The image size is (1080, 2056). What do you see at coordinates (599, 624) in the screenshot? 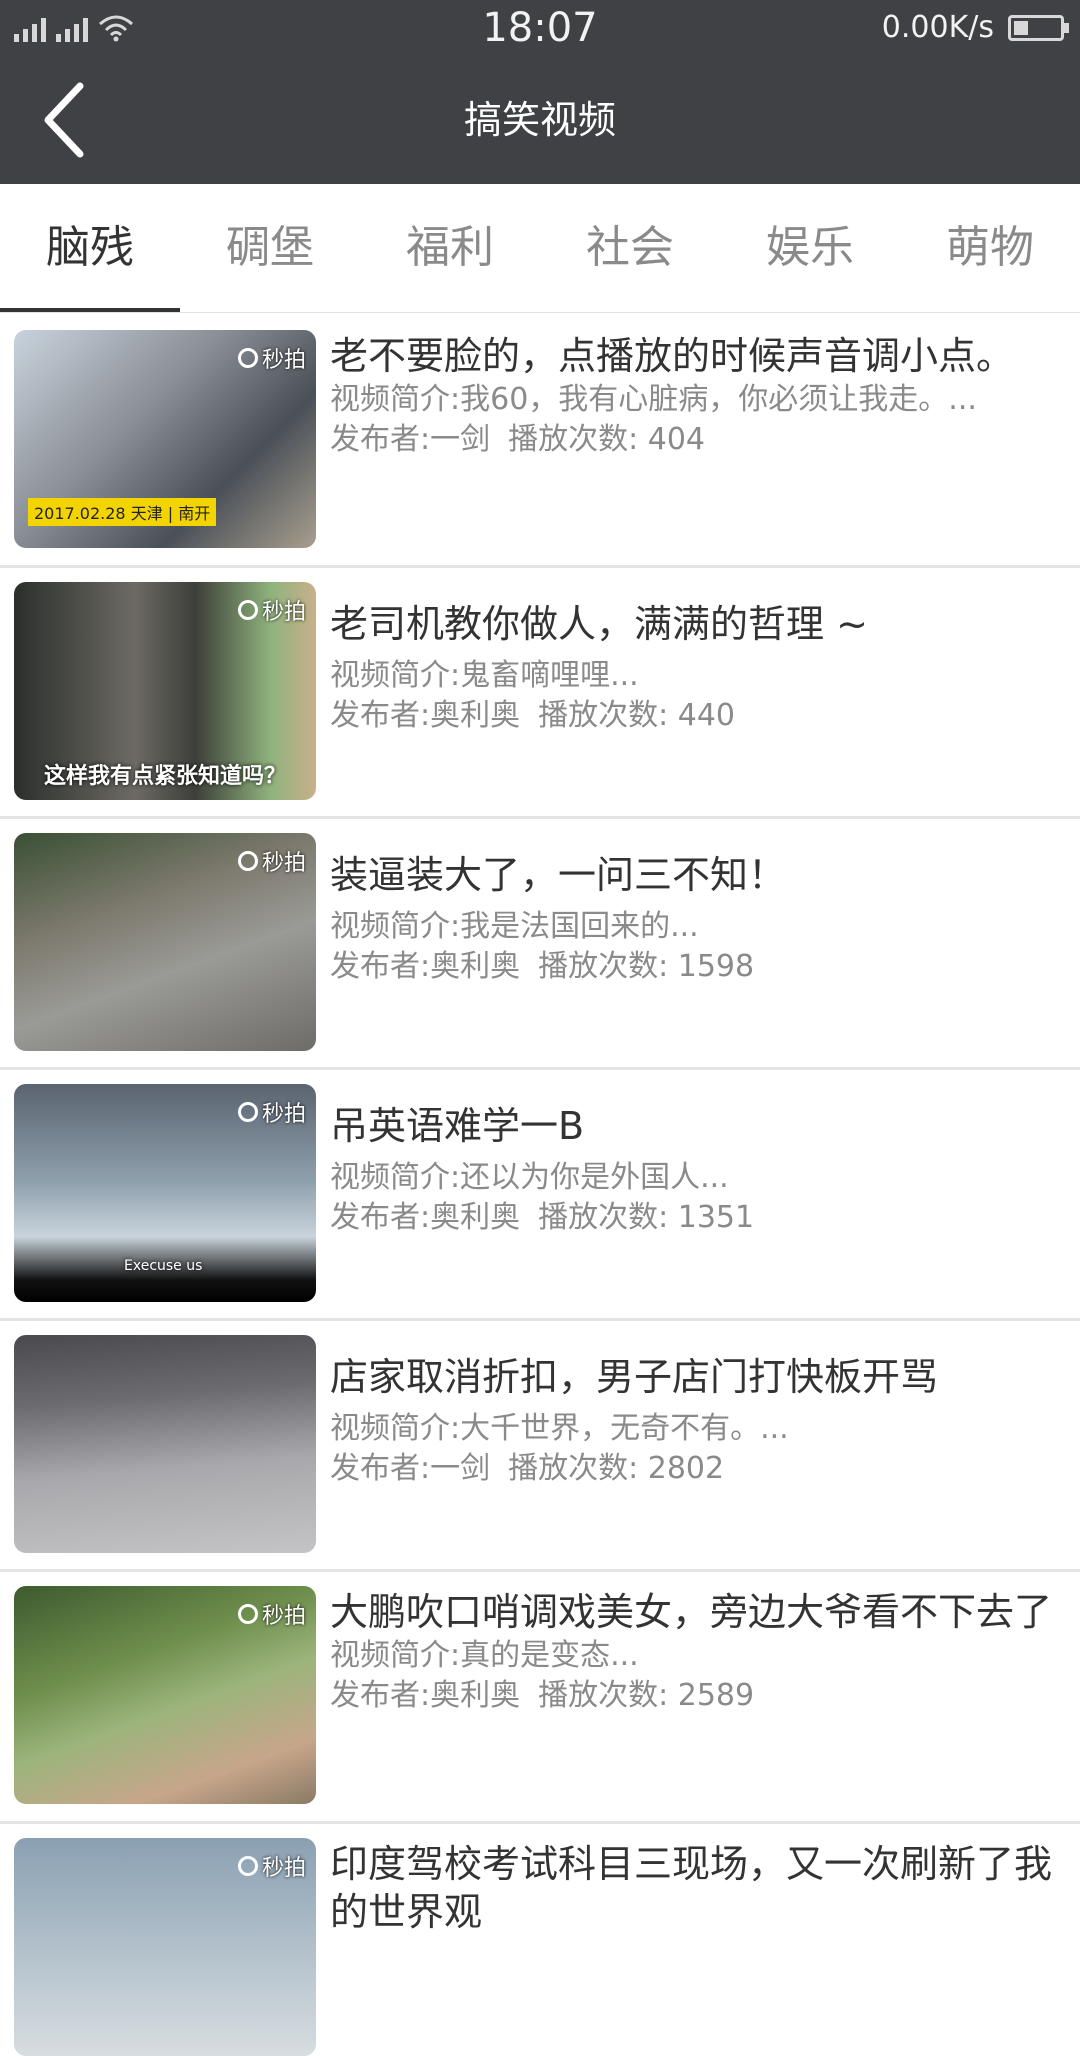
I see `video-title: 老司机教你做人，满满的哲理 ~` at bounding box center [599, 624].